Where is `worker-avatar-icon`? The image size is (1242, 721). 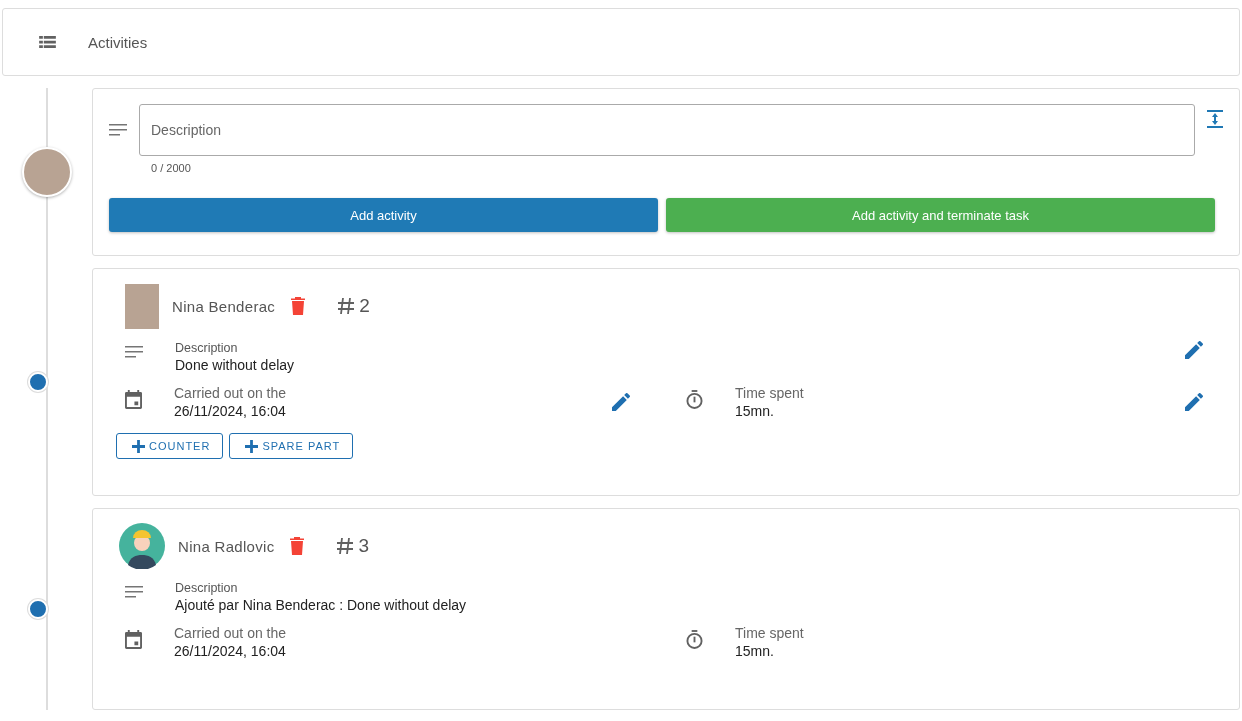
worker-avatar-icon is located at coordinates (142, 546).